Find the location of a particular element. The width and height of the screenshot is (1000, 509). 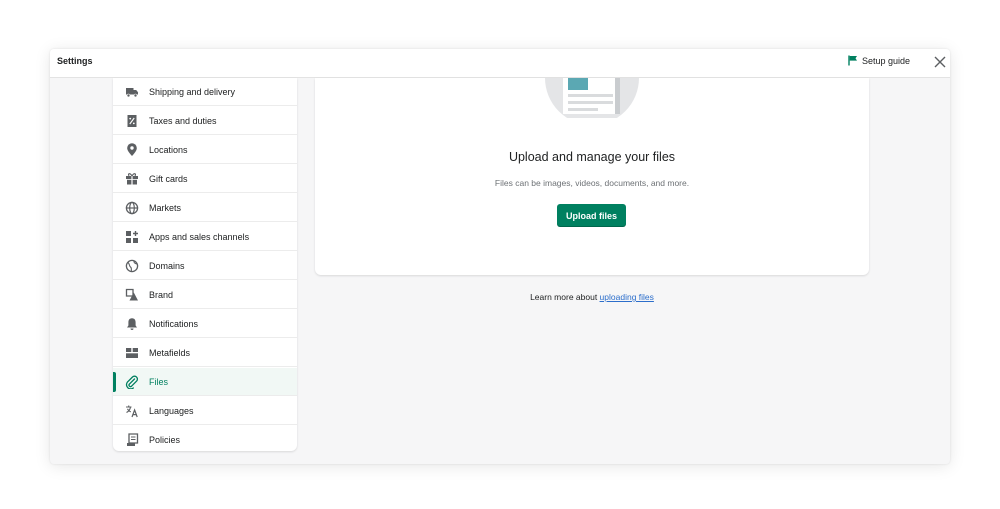

sidebar-item-label: Languages is located at coordinates (171, 410).